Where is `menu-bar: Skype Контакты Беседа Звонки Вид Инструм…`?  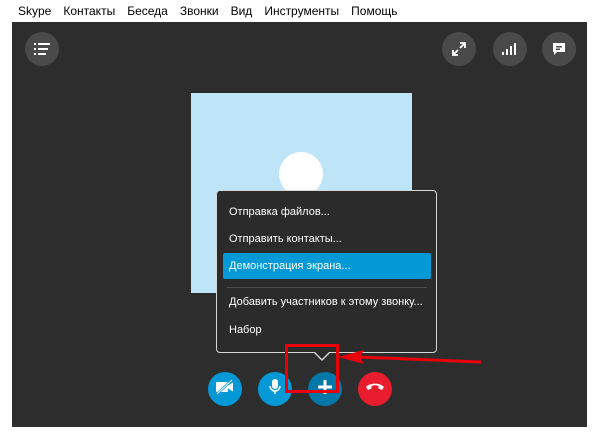
menu-bar: Skype Контакты Беседа Звонки Вид Инструм… is located at coordinates (300, 11).